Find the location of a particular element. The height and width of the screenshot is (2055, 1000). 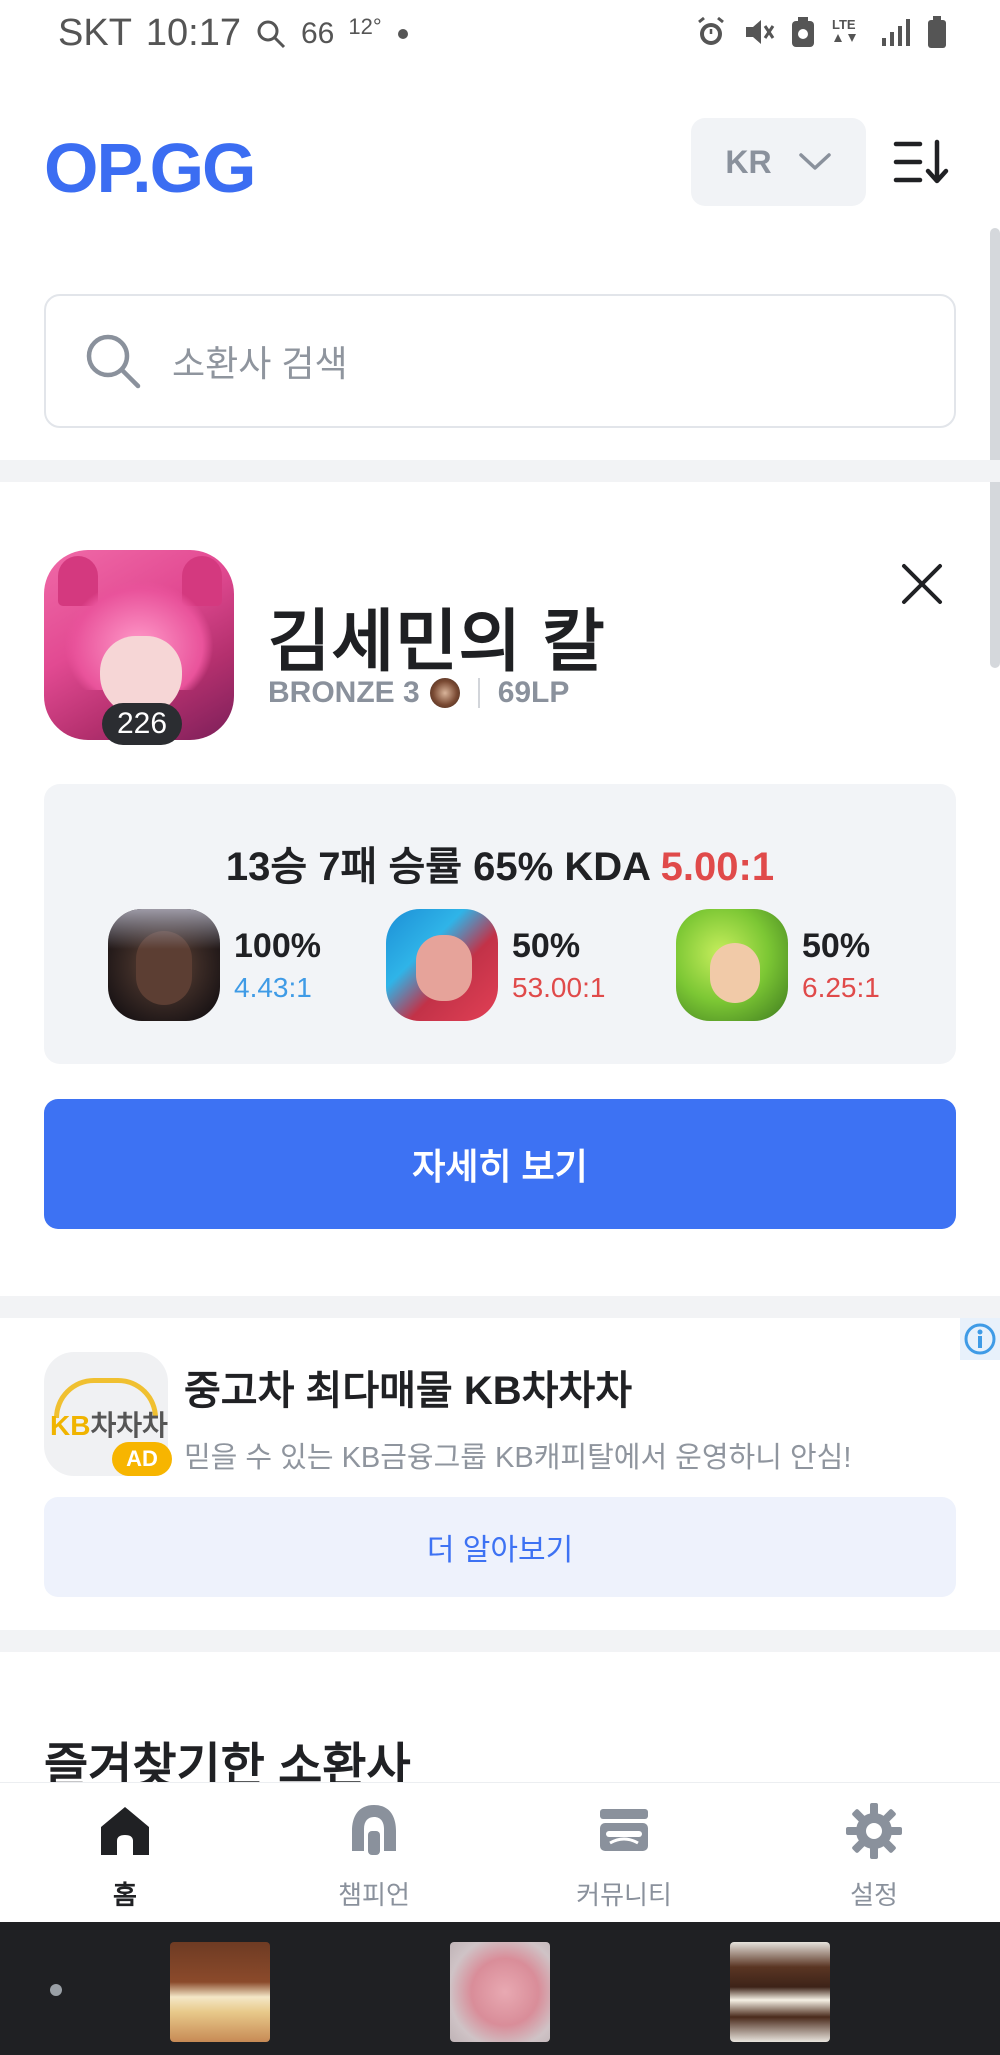

ad-info-icon is located at coordinates (980, 1339).